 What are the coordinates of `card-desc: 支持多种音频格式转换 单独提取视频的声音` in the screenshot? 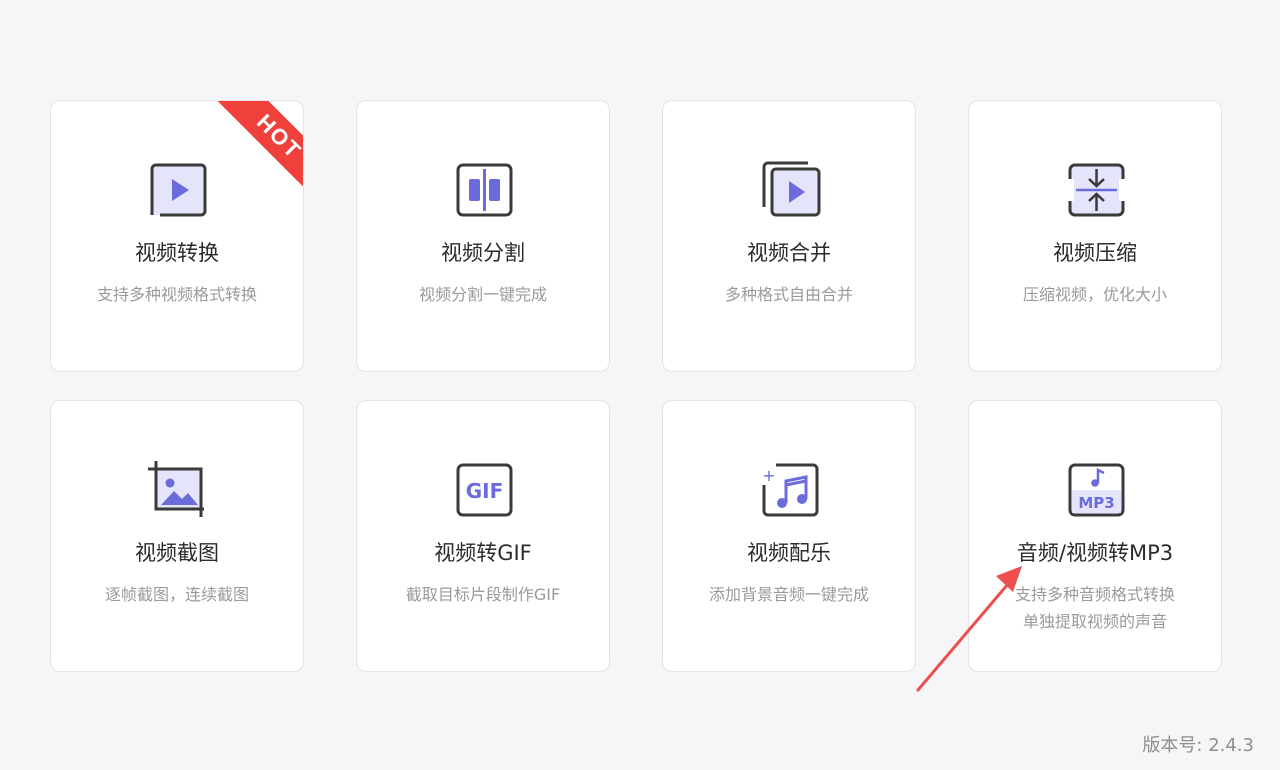 It's located at (1094, 608).